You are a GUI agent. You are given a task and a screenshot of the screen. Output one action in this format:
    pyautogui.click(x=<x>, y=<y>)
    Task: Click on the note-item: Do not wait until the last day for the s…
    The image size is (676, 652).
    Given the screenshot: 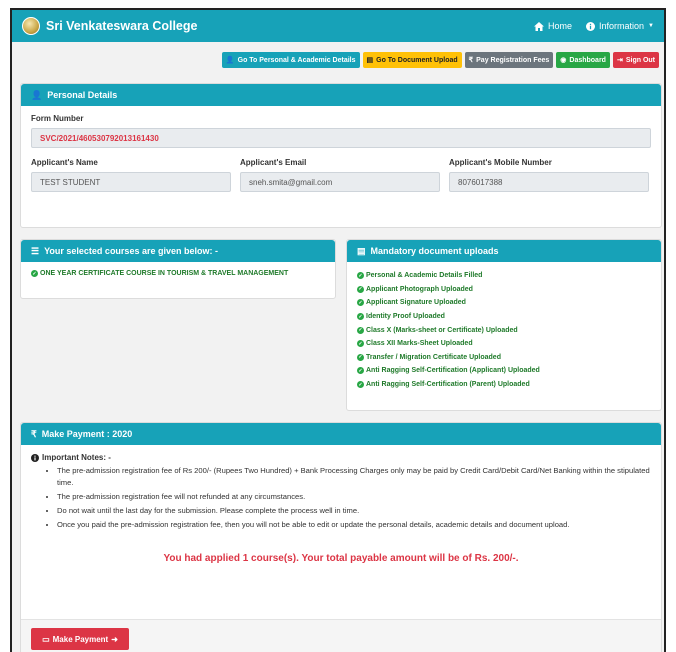 What is the action you would take?
    pyautogui.click(x=354, y=511)
    